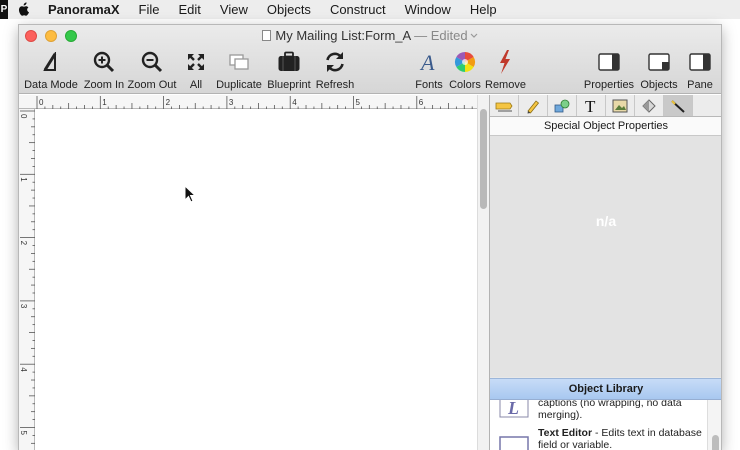 This screenshot has height=450, width=740. What do you see at coordinates (239, 85) in the screenshot?
I see `duplicate-label: Duplicate` at bounding box center [239, 85].